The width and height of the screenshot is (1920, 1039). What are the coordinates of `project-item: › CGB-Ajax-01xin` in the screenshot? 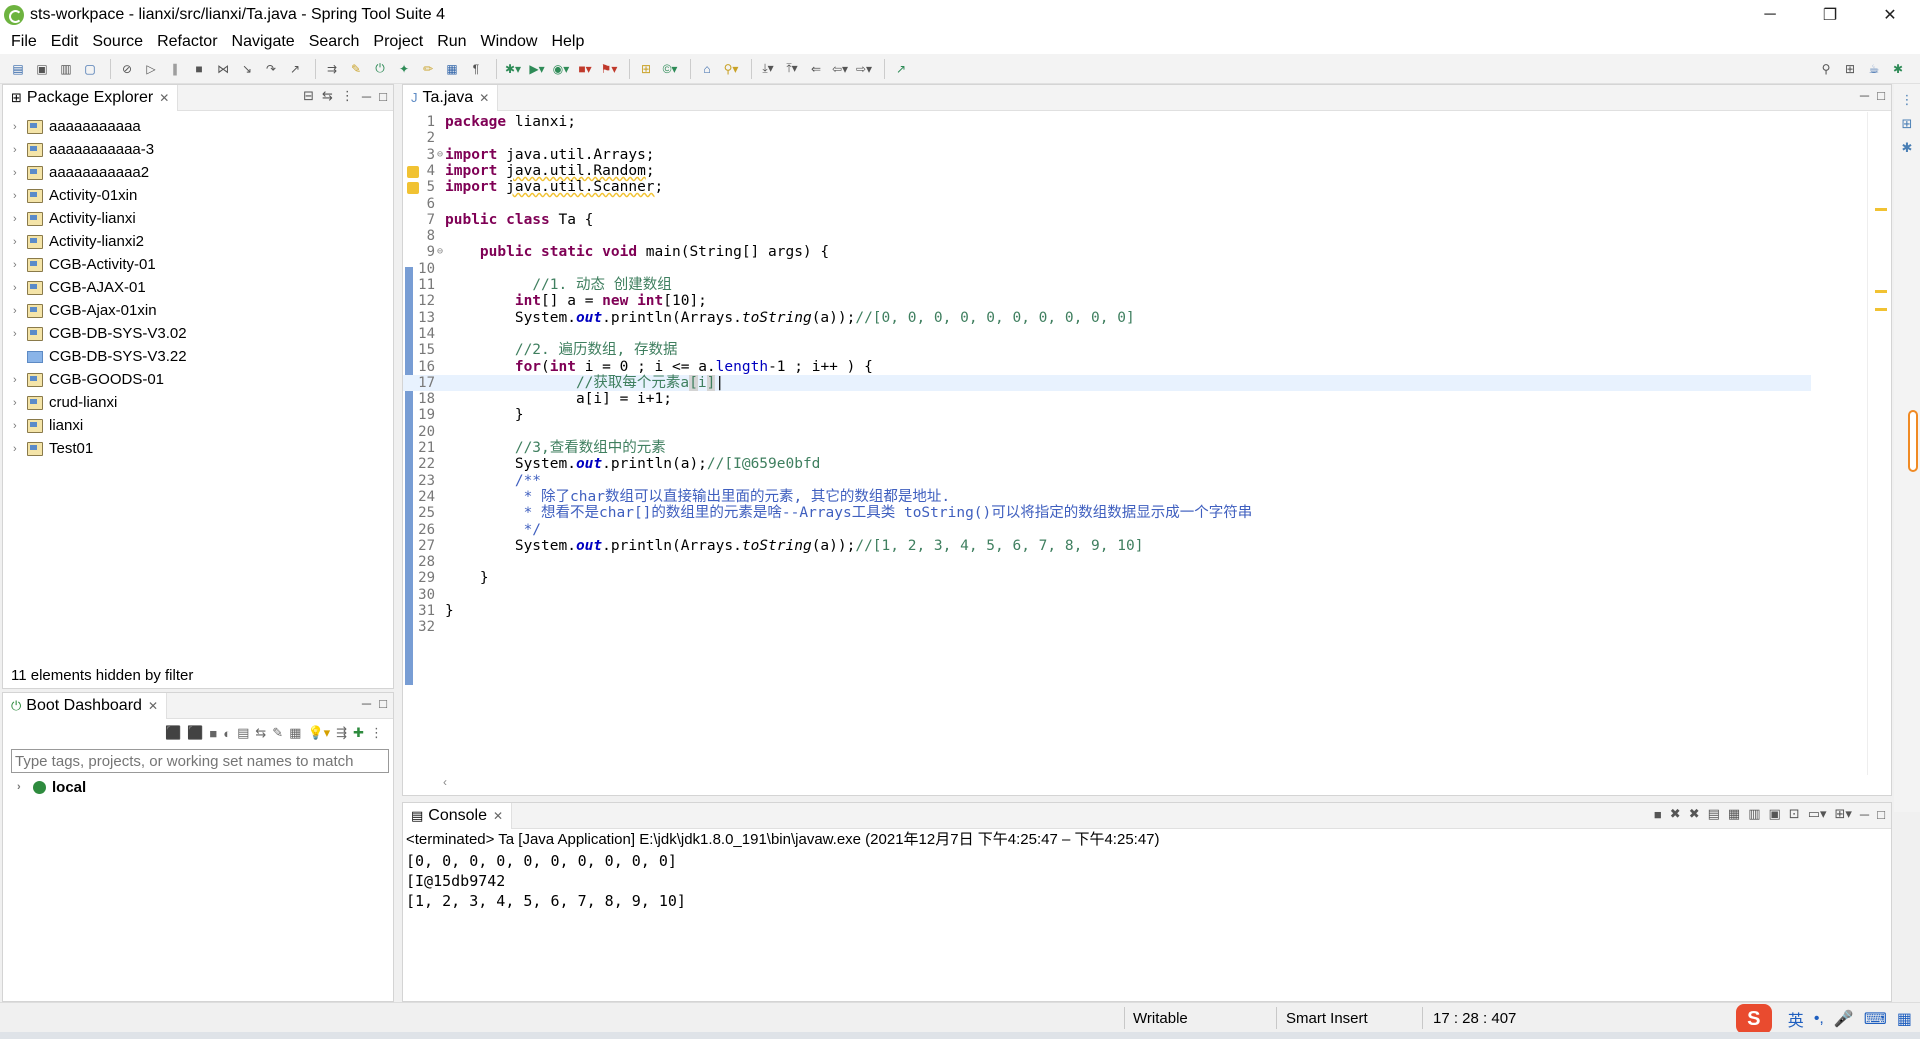 It's located at (198, 310).